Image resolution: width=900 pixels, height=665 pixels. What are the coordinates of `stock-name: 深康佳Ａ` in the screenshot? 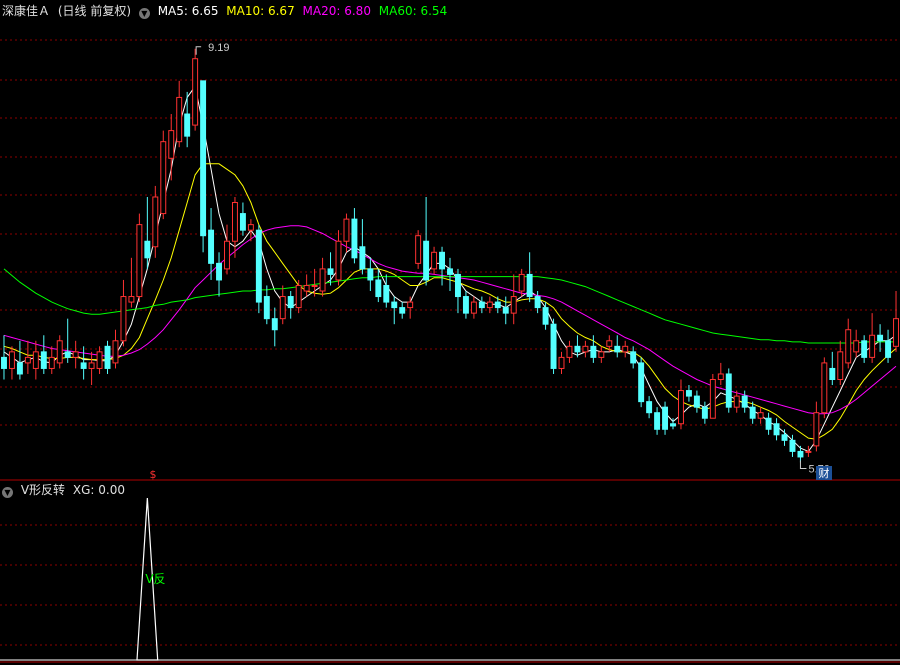 It's located at (26, 11).